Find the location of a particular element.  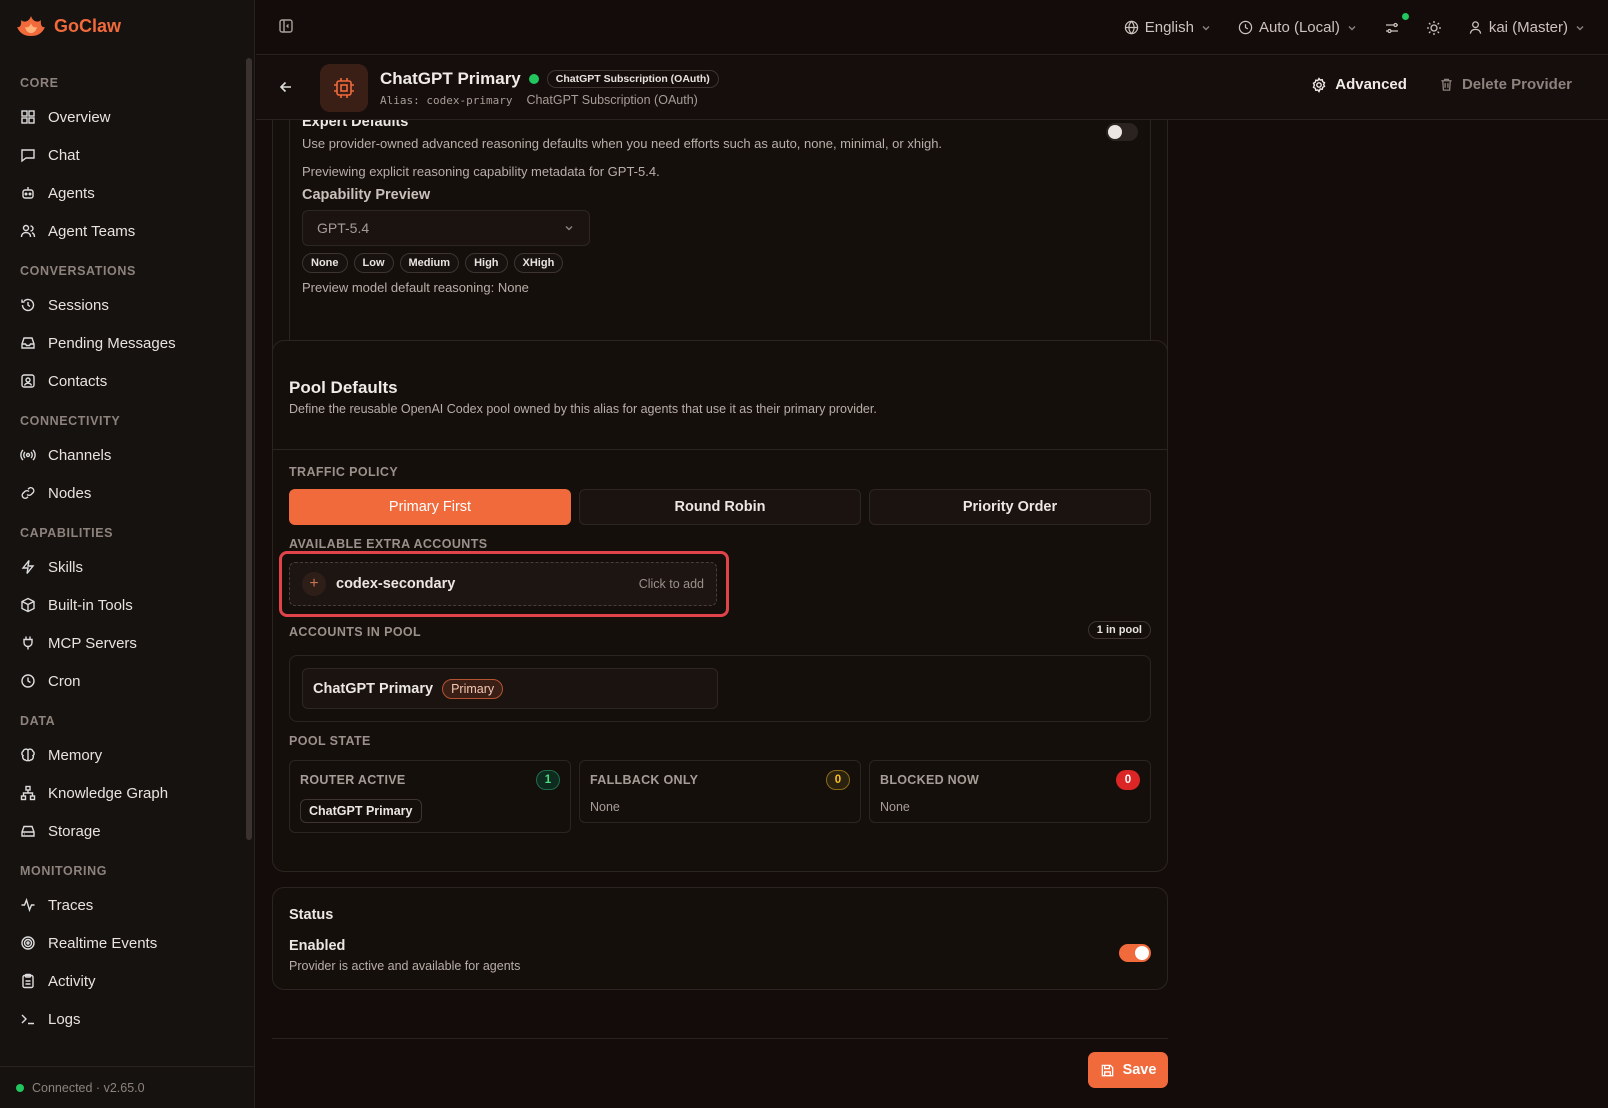

topbar-right: English Auto (Local) kai (Master) is located at coordinates (1355, 27).